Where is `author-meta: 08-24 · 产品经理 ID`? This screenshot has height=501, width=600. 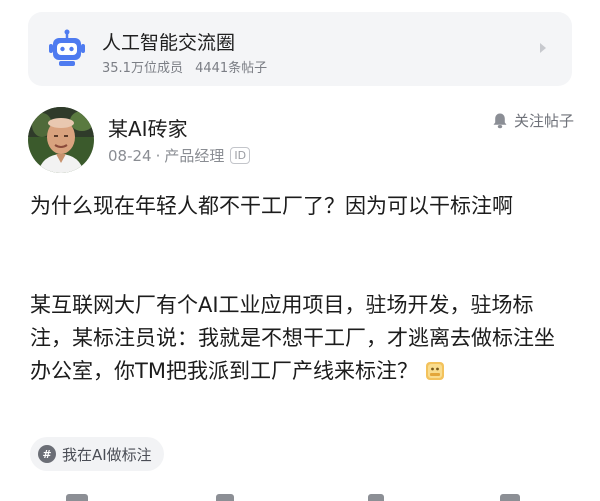
author-meta: 08-24 · 产品经理 ID is located at coordinates (179, 155).